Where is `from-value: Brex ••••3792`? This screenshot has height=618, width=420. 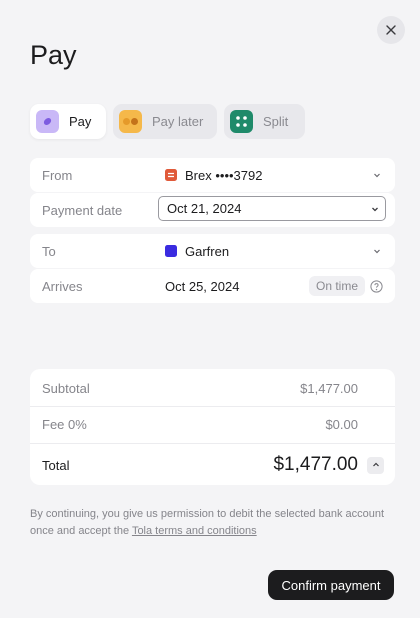 from-value: Brex ••••3792 is located at coordinates (213, 175).